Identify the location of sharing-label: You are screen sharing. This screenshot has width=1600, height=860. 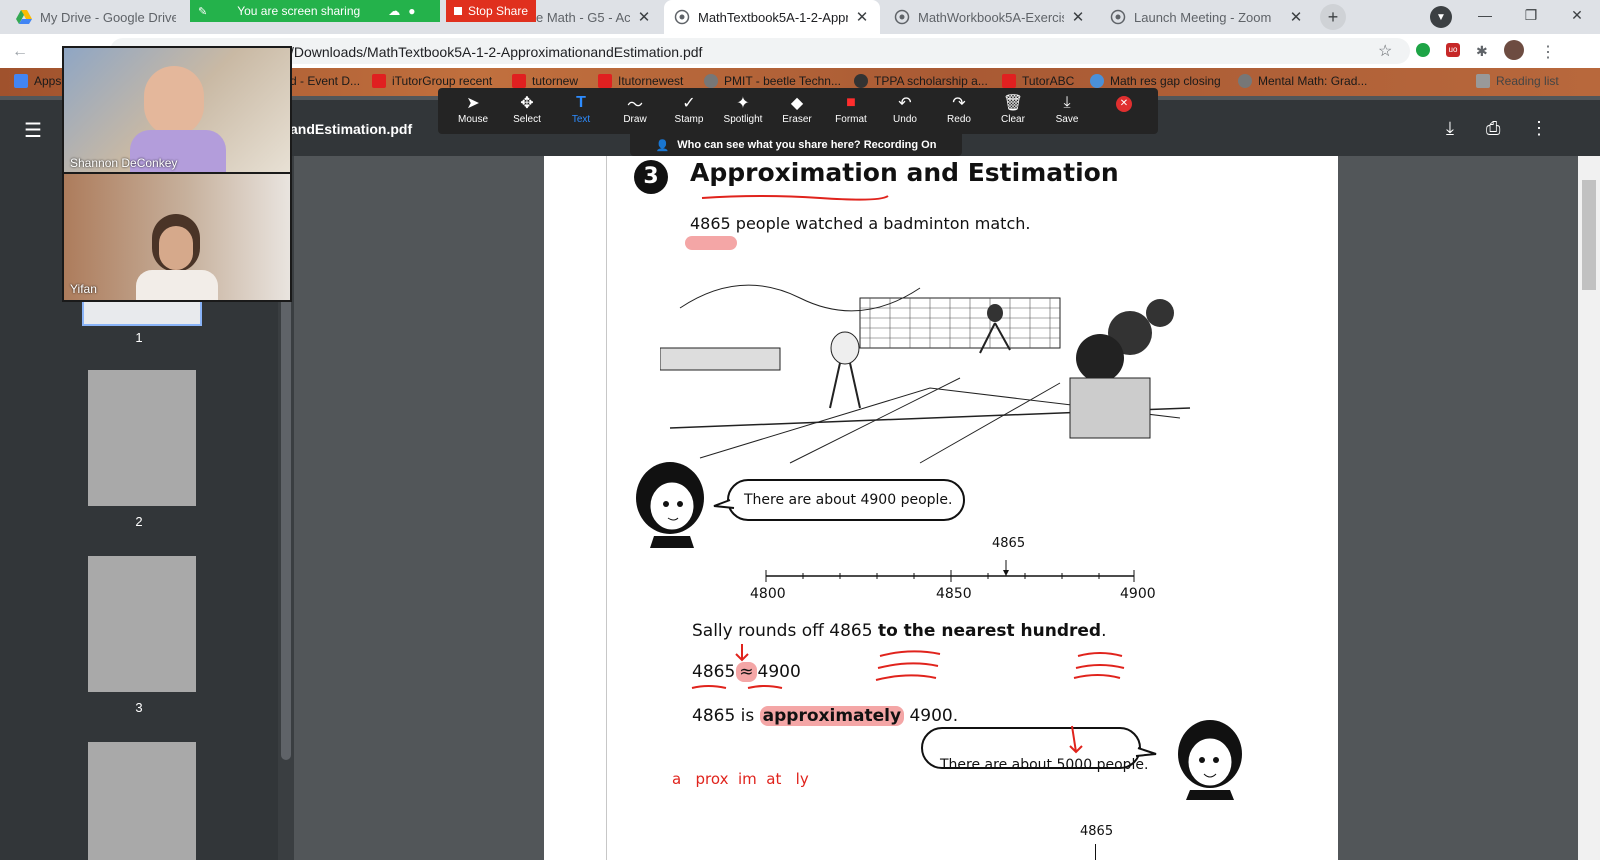
(299, 11).